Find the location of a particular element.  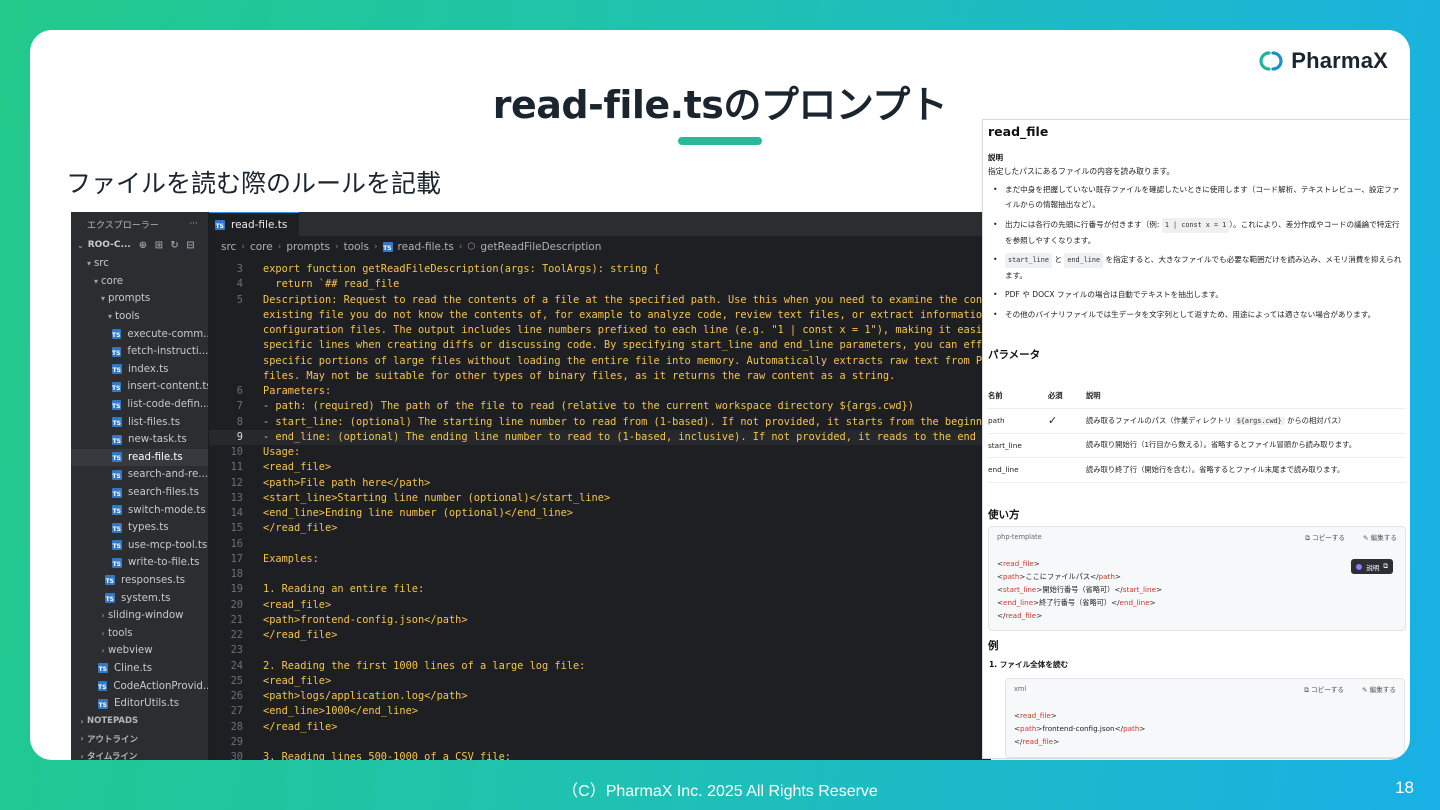

line-number: 9 is located at coordinates (239, 436).